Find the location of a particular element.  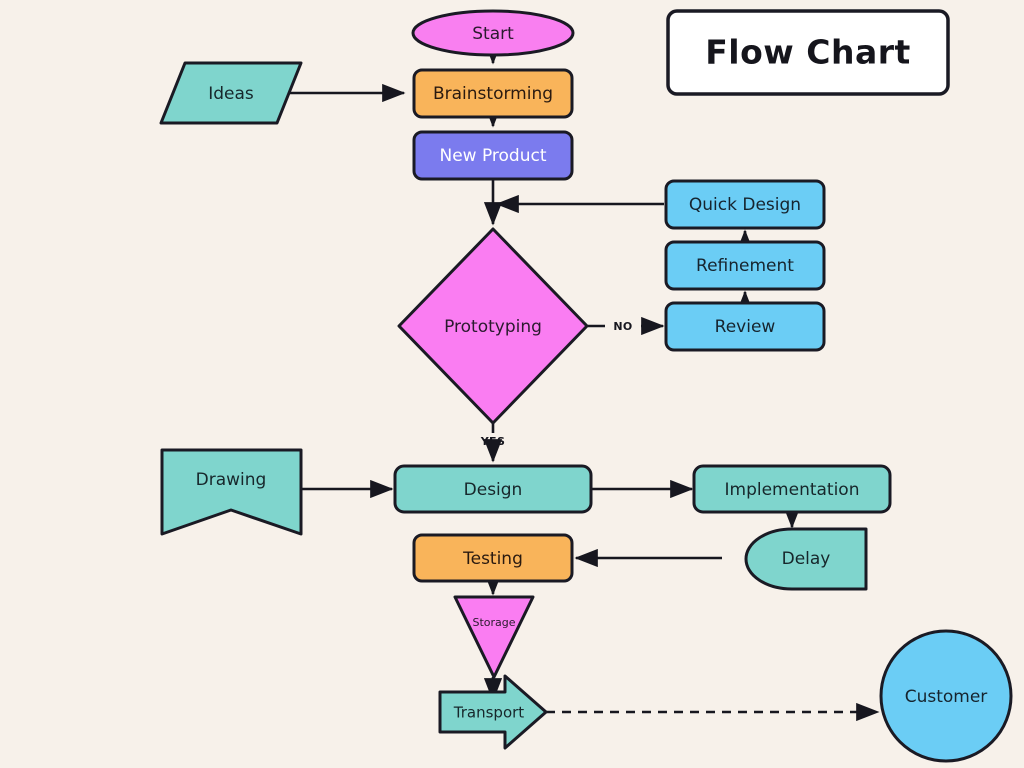

brainstorming-shape is located at coordinates (493, 93).